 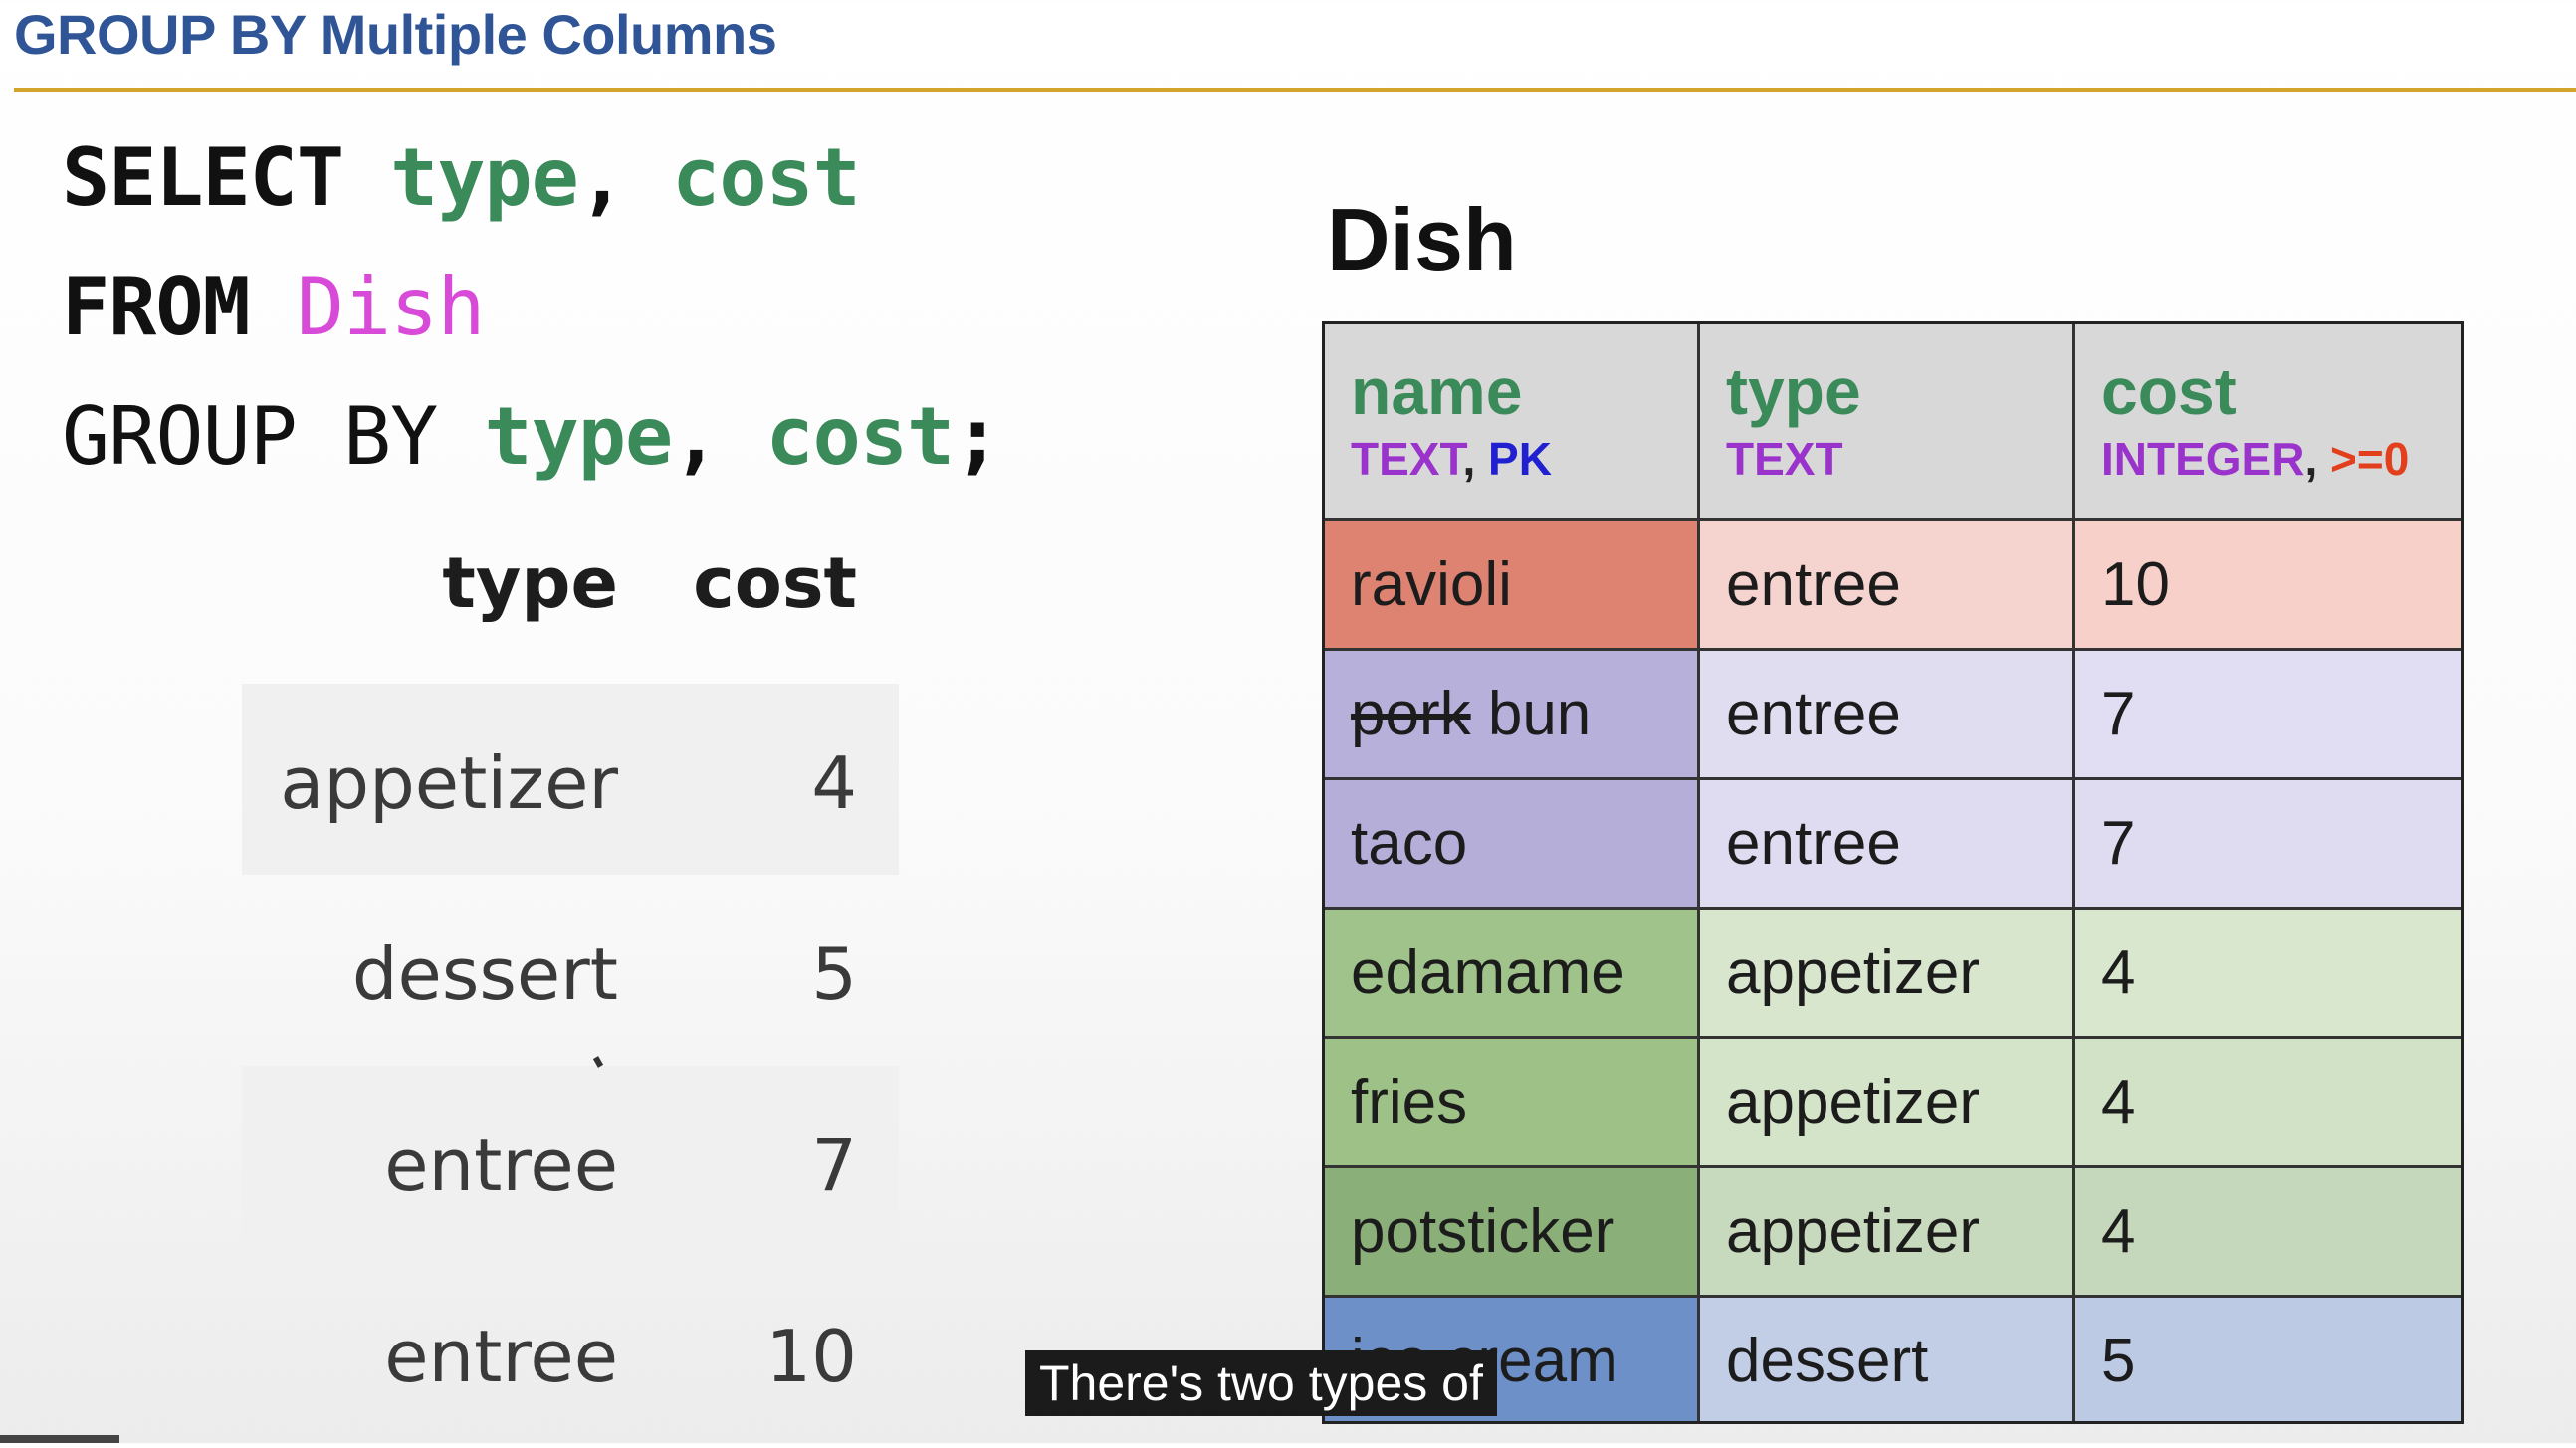 I want to click on group-col-cost: cost, so click(x=860, y=436).